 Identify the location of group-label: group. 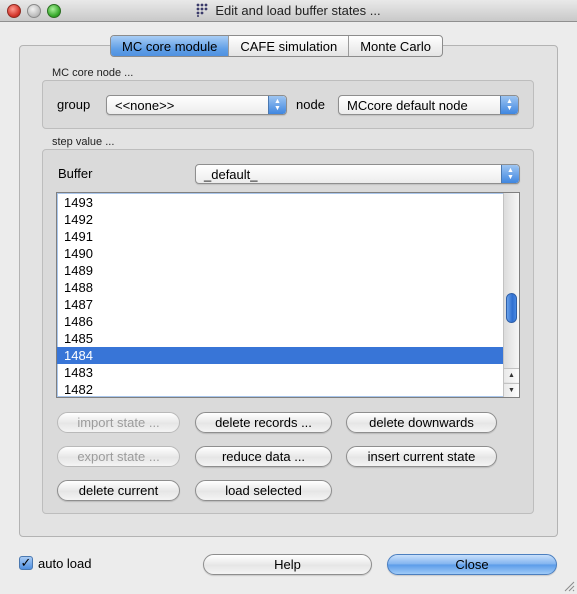
(74, 104).